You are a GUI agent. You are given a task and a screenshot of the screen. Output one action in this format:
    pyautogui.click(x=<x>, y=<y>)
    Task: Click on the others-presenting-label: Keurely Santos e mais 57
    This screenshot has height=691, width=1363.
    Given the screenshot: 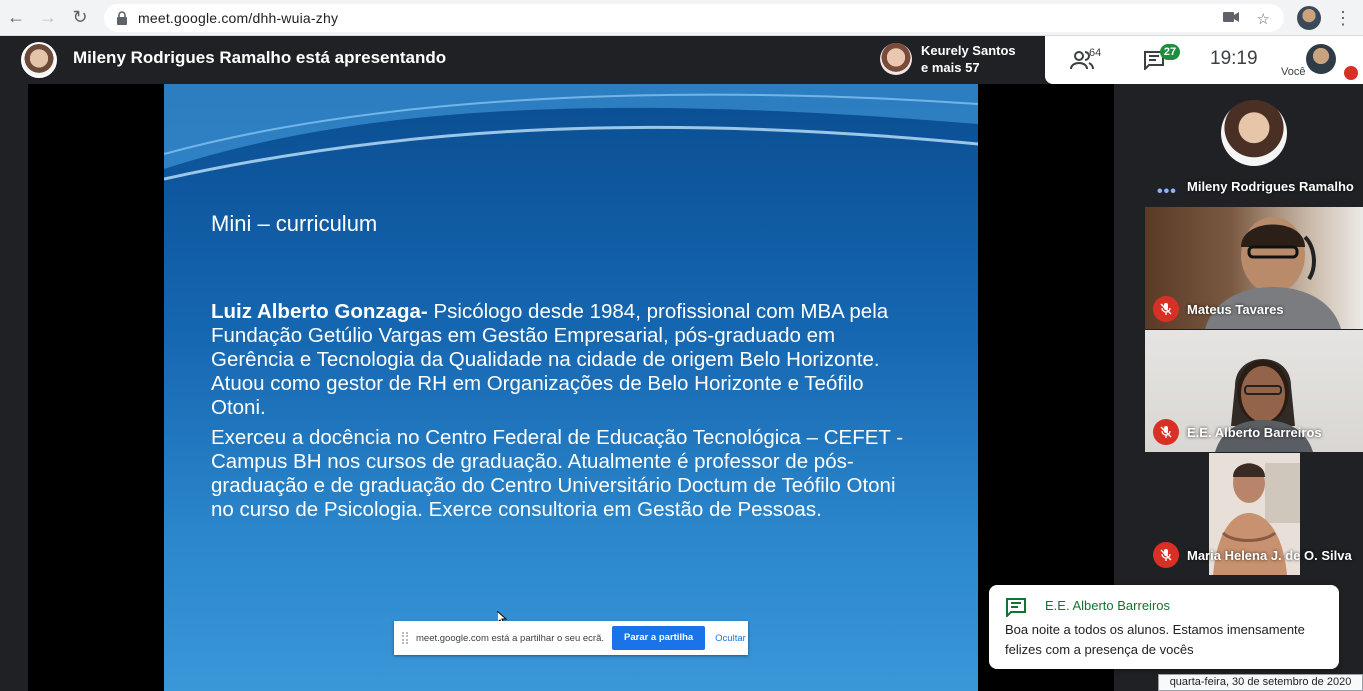 What is the action you would take?
    pyautogui.click(x=968, y=59)
    